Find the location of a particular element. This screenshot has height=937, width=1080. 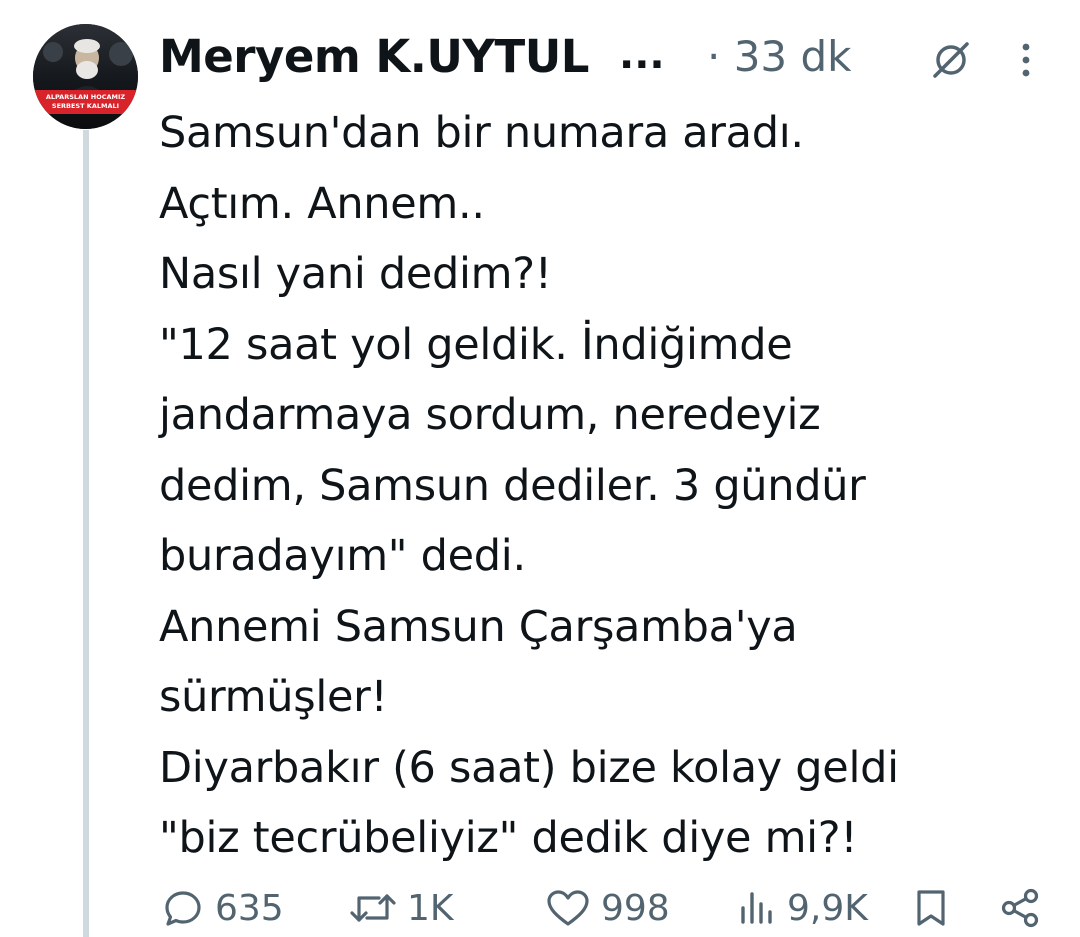

action-bar: 635 1K 998 9,9K is located at coordinates (609, 908).